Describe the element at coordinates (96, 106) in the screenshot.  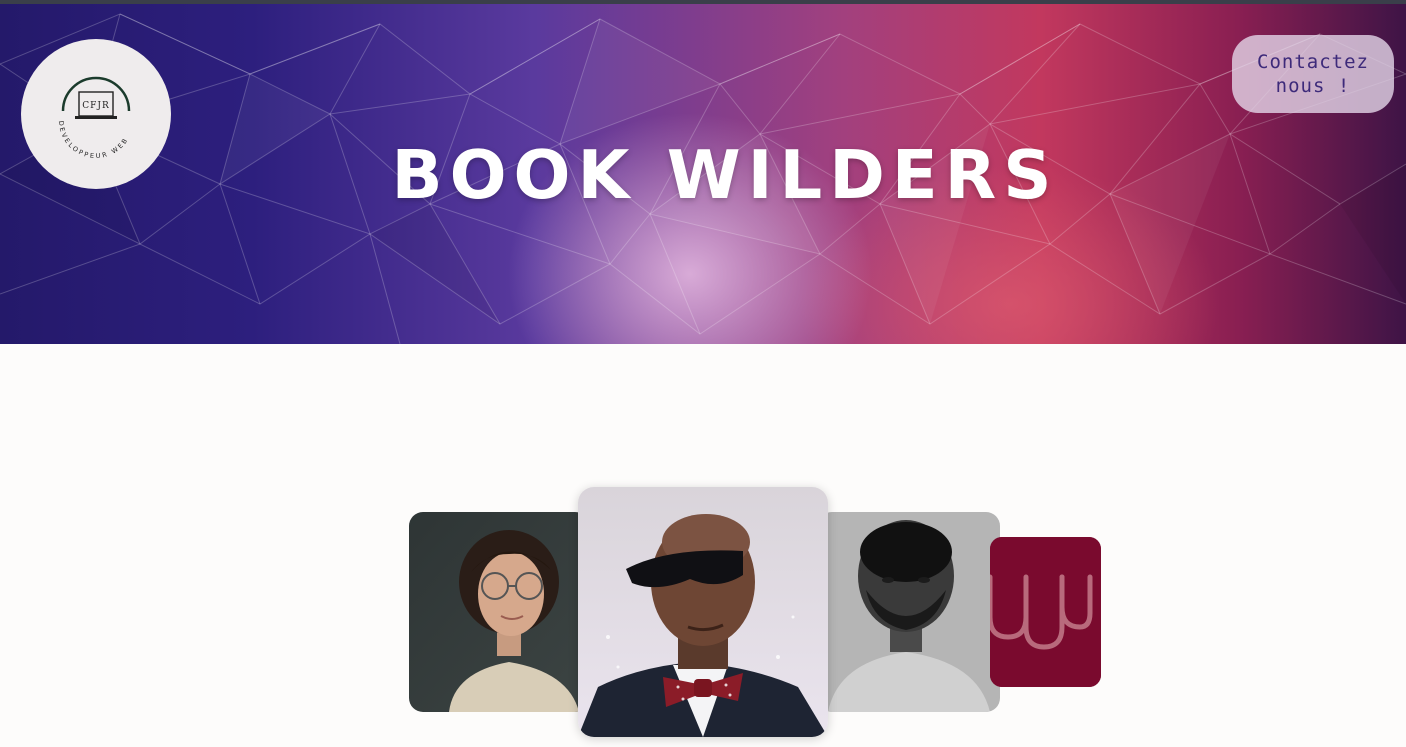
I see `logo-initials: CFJR` at that location.